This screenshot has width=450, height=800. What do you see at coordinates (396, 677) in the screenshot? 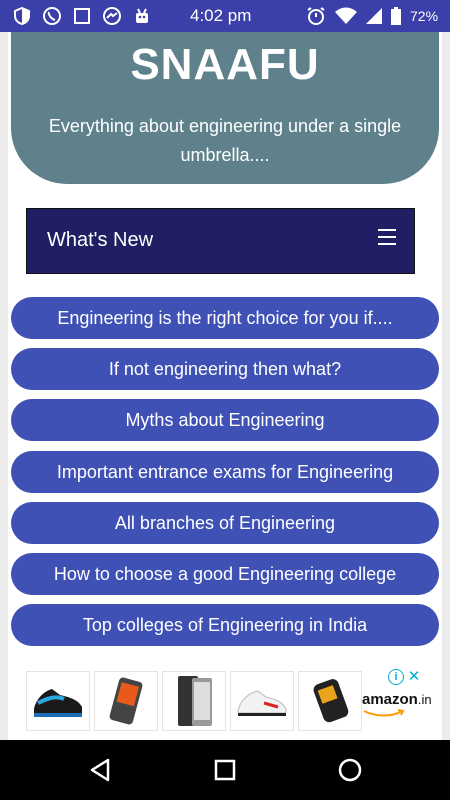
I see `info-icon: i` at bounding box center [396, 677].